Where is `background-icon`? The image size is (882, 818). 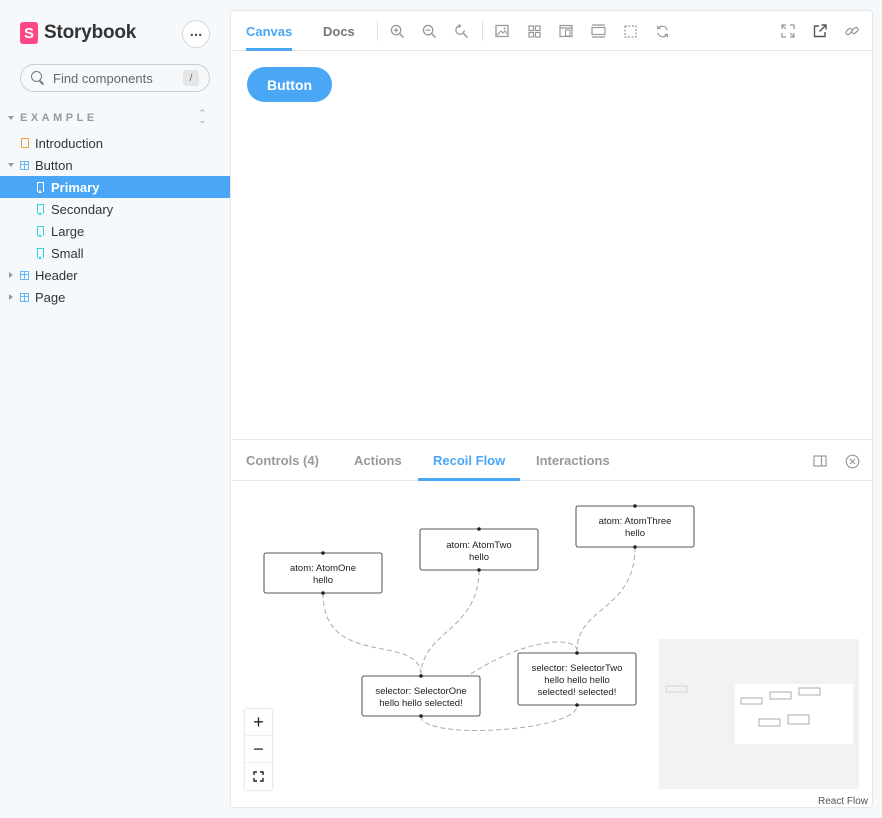
background-icon is located at coordinates (502, 31).